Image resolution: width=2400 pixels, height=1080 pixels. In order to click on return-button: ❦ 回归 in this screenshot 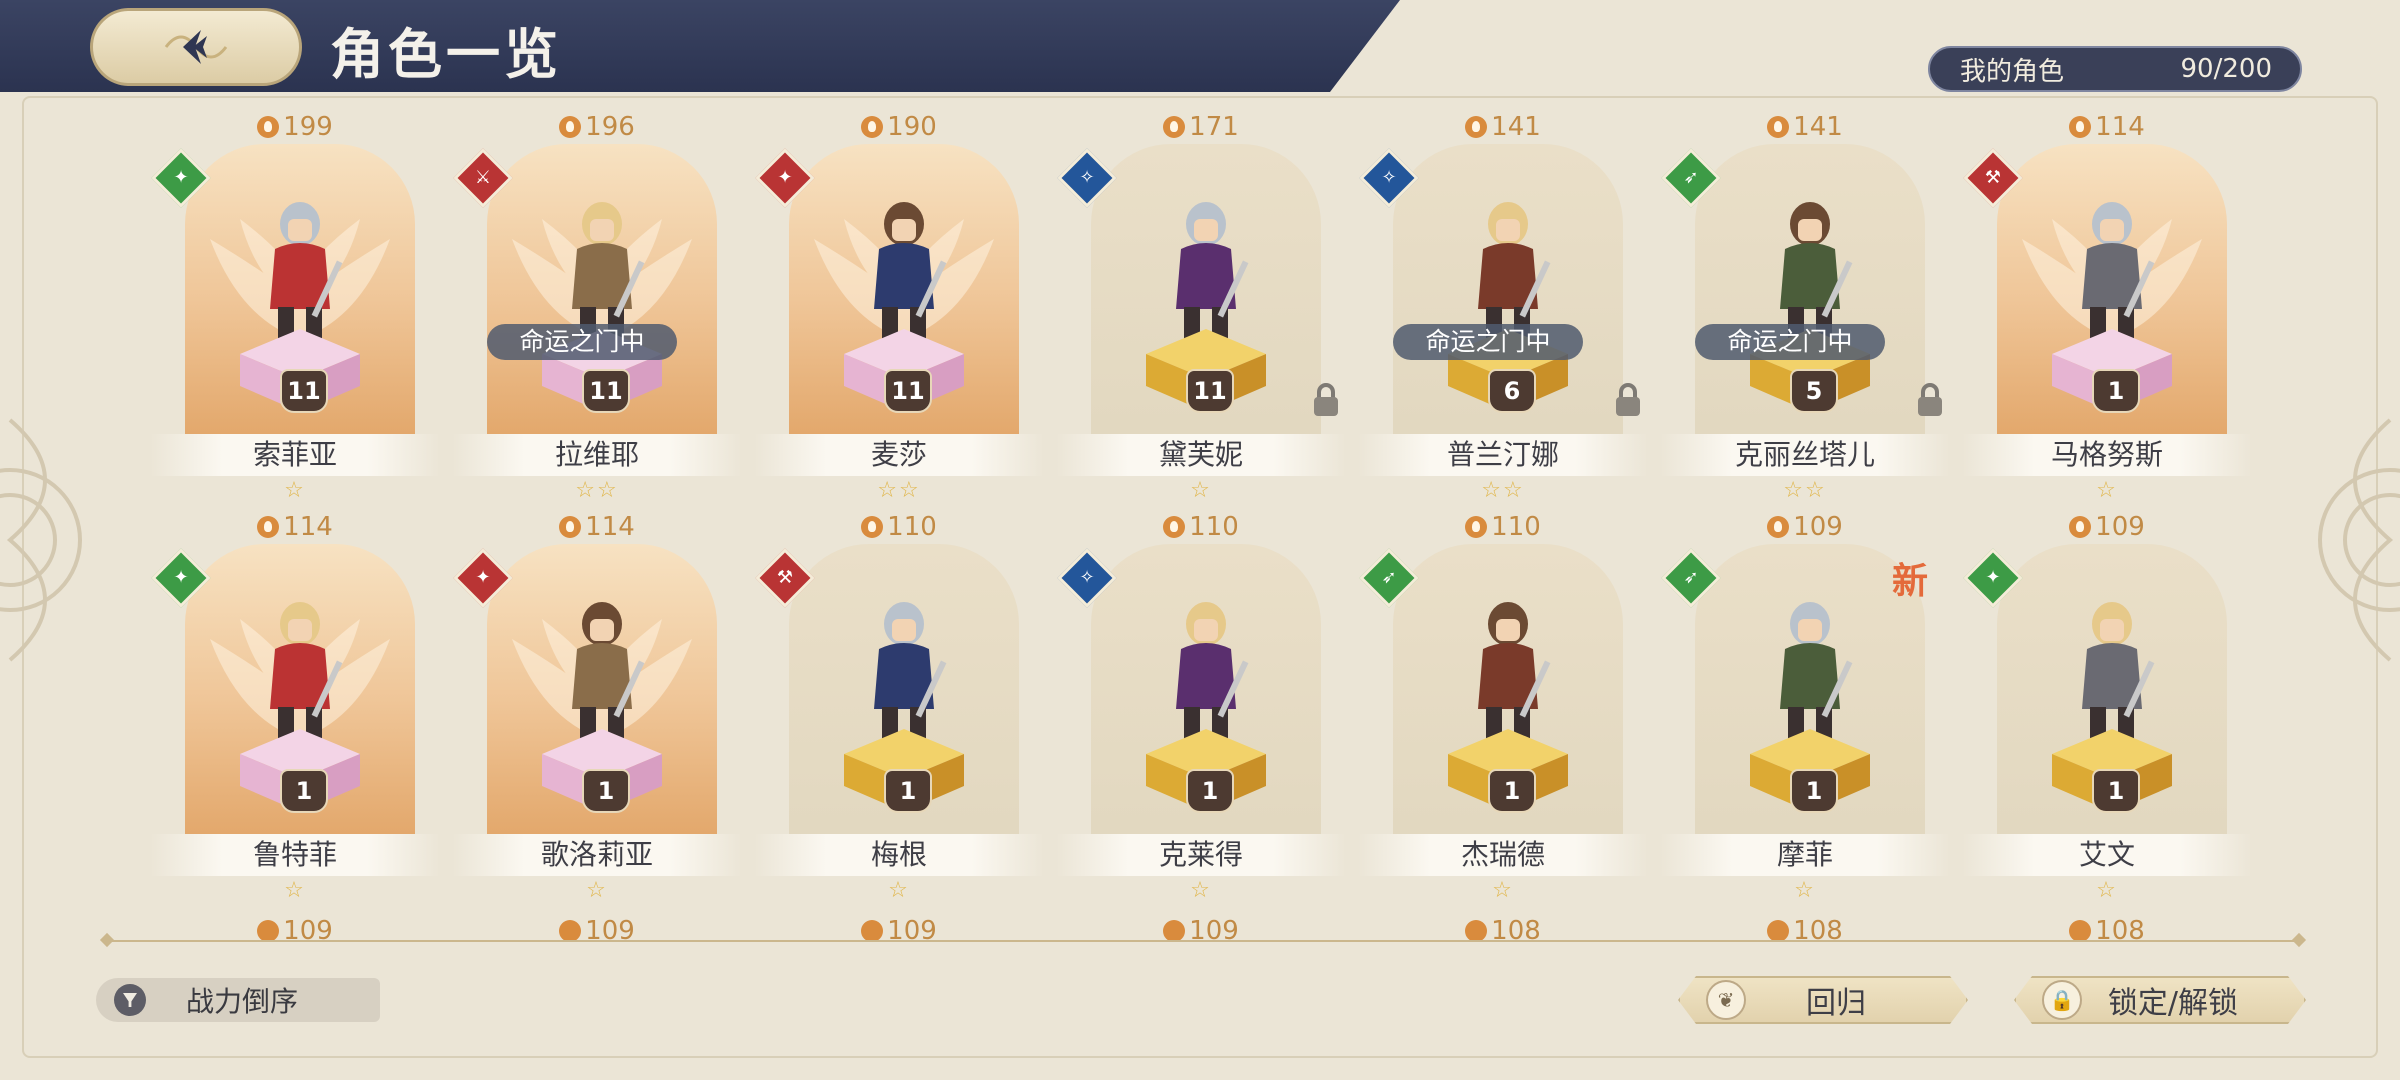, I will do `click(1823, 1000)`.